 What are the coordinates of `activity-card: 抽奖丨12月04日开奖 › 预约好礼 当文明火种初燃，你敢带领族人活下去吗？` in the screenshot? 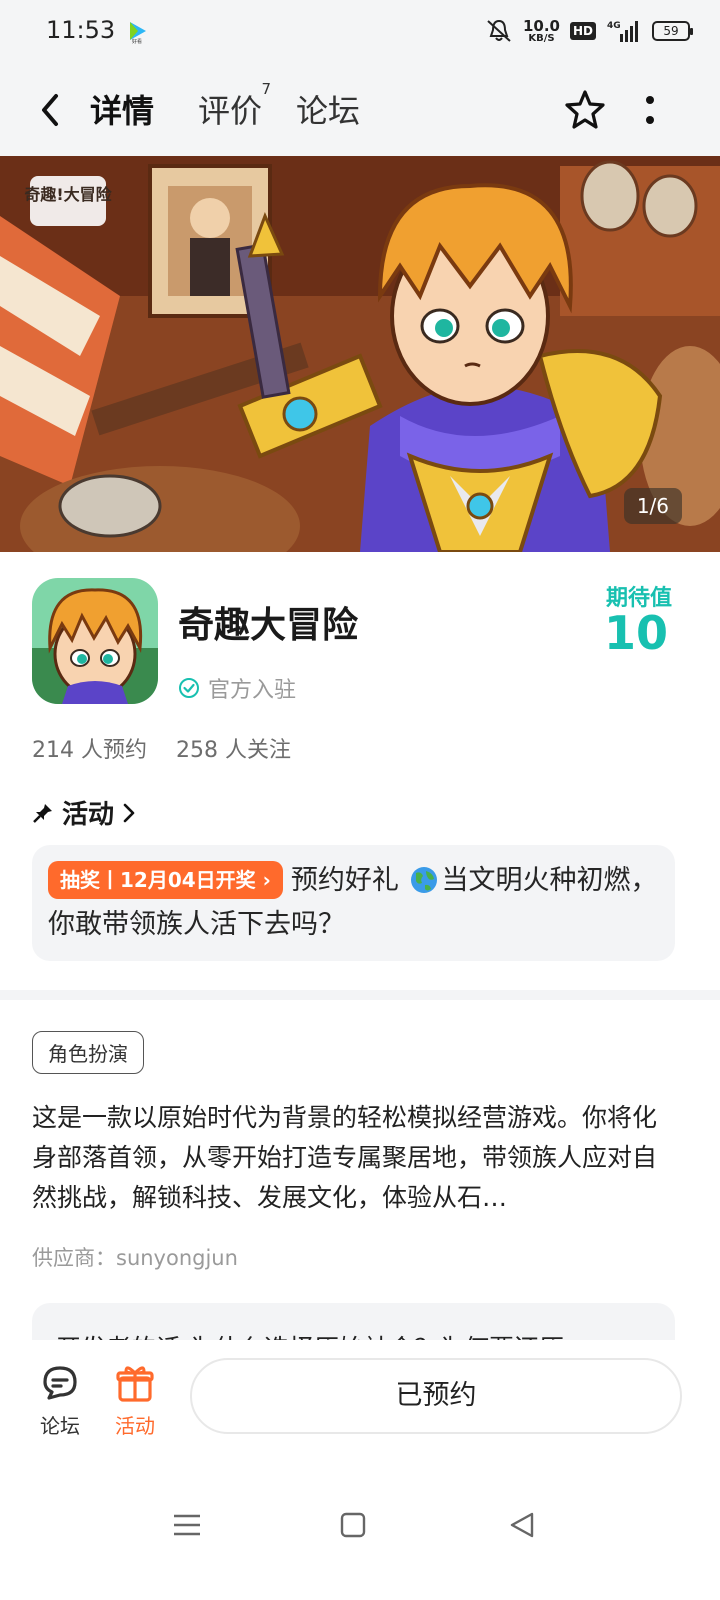 It's located at (353, 903).